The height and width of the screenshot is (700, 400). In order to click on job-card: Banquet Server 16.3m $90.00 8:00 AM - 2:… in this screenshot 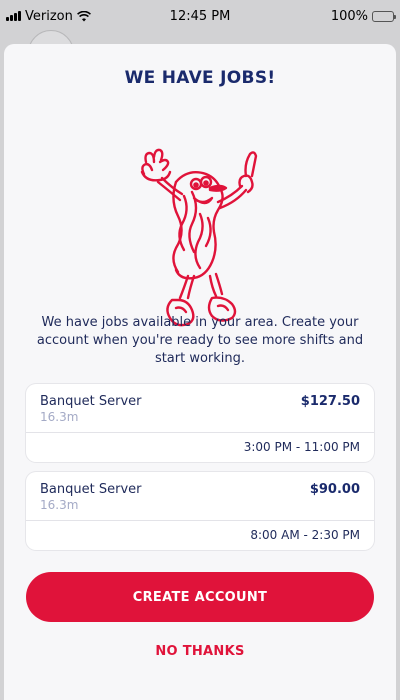, I will do `click(200, 511)`.